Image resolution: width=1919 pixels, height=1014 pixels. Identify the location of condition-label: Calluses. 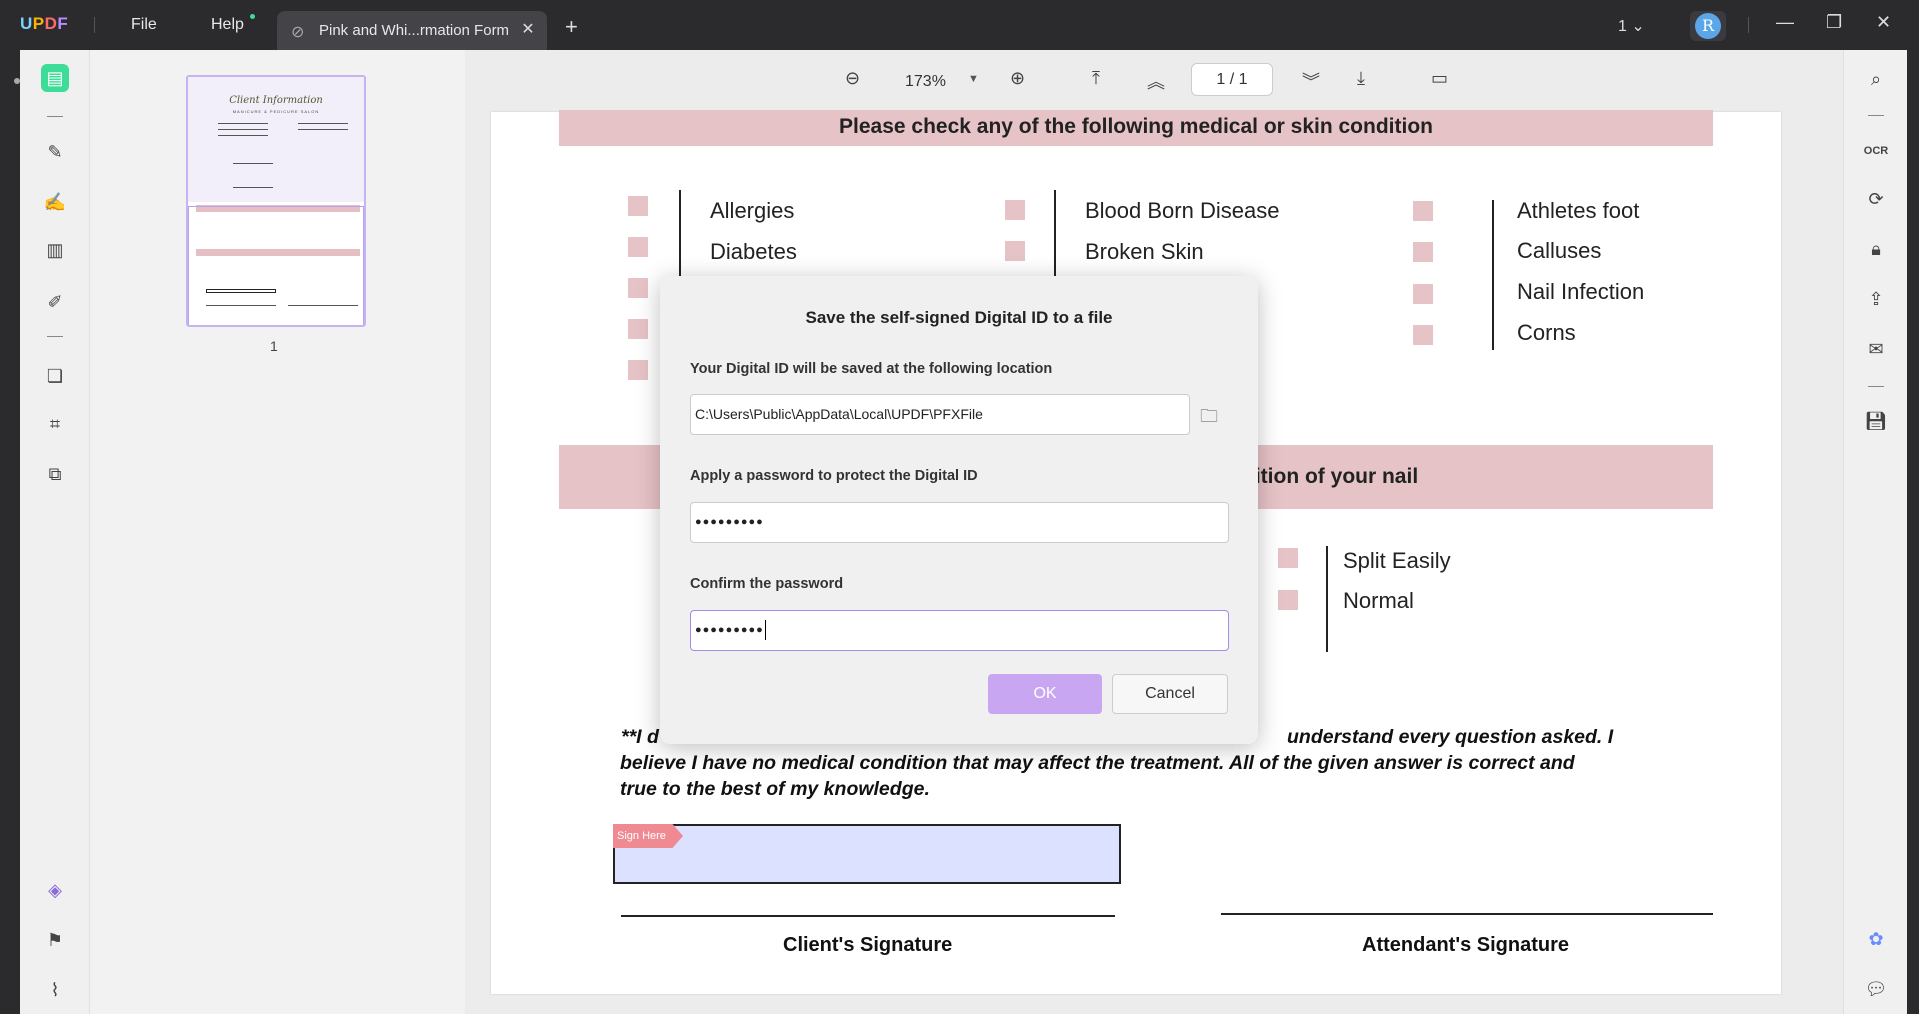
(1559, 250).